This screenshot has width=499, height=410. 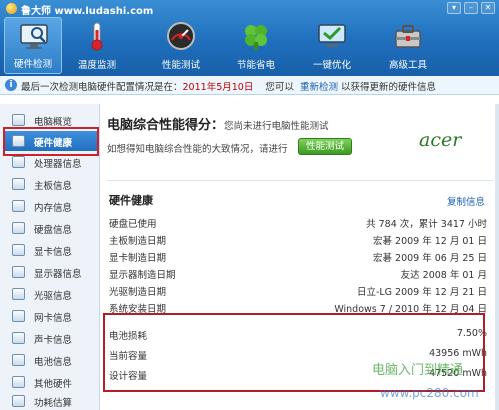 What do you see at coordinates (58, 164) in the screenshot?
I see `sidebar-item-label: 处理器信息` at bounding box center [58, 164].